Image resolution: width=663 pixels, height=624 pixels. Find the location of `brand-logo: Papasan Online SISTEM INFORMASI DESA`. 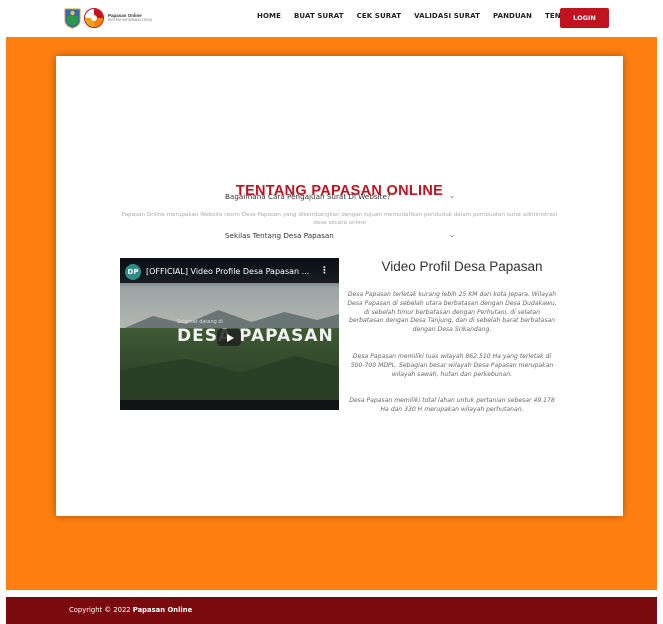

brand-logo: Papasan Online SISTEM INFORMASI DESA is located at coordinates (108, 18).